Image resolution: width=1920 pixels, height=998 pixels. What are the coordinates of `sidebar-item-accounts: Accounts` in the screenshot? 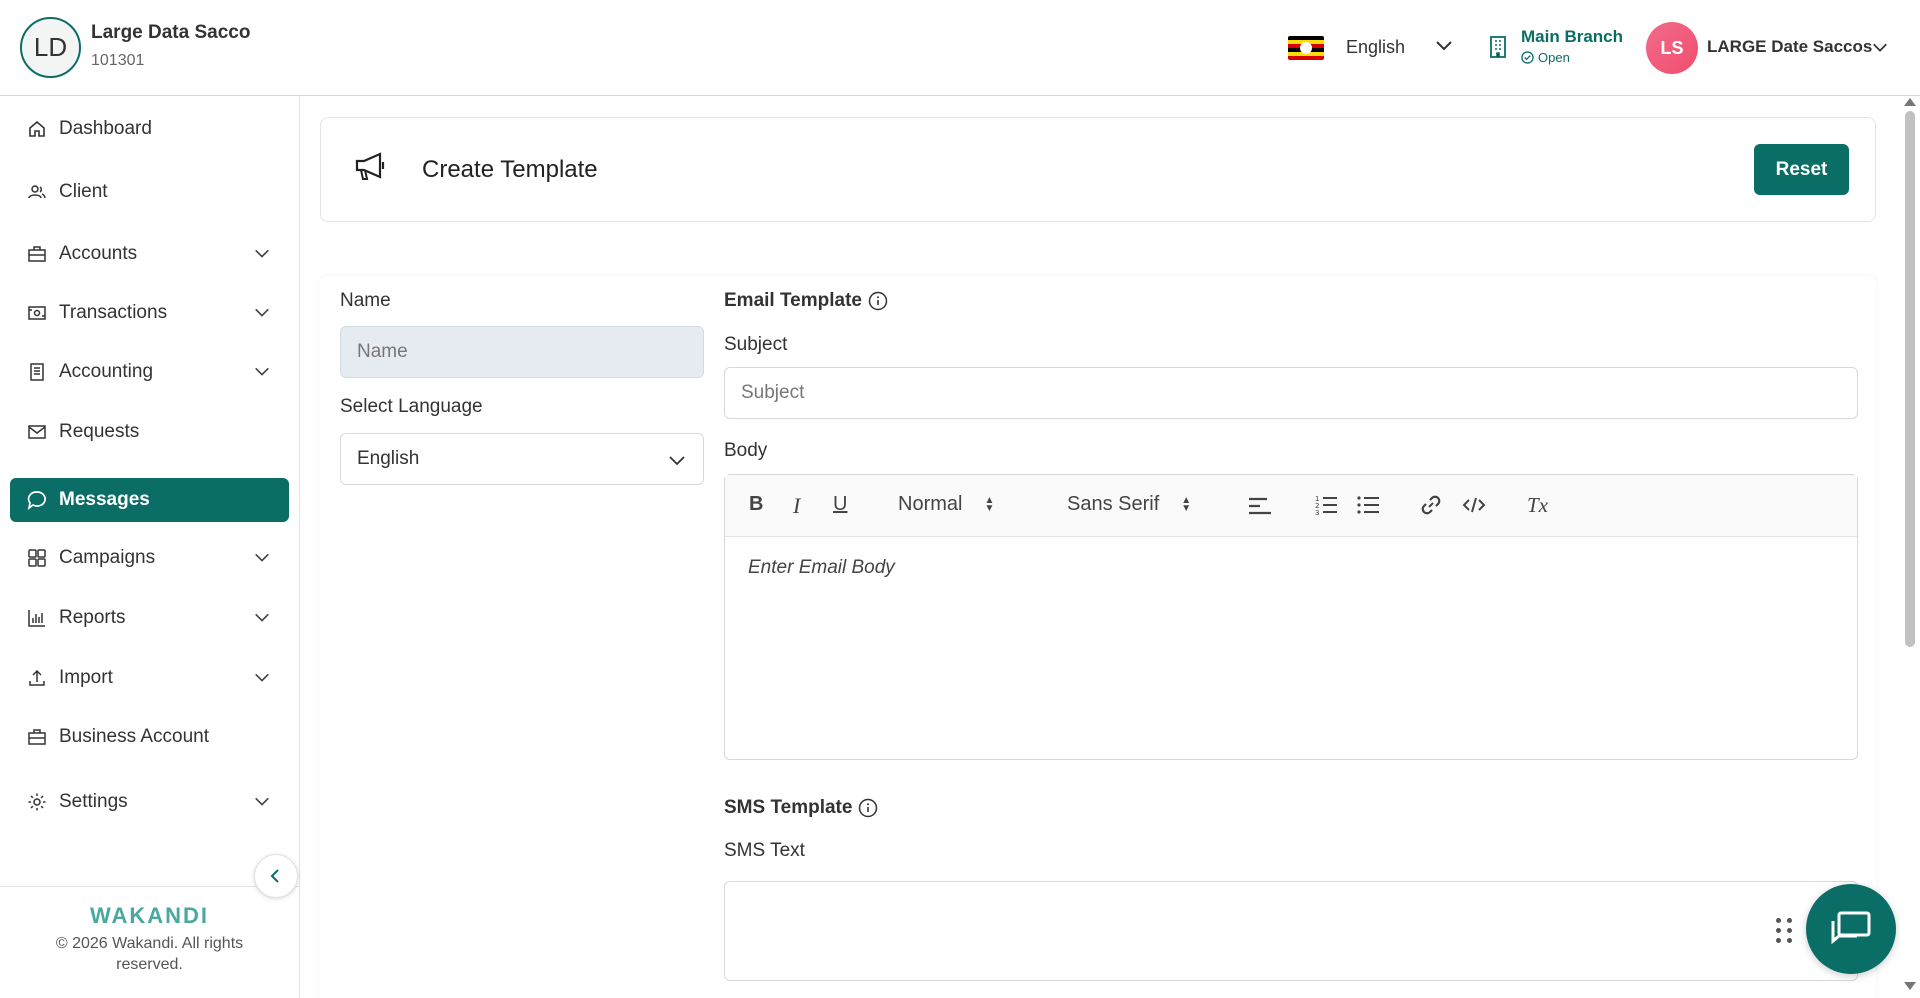 It's located at (149, 254).